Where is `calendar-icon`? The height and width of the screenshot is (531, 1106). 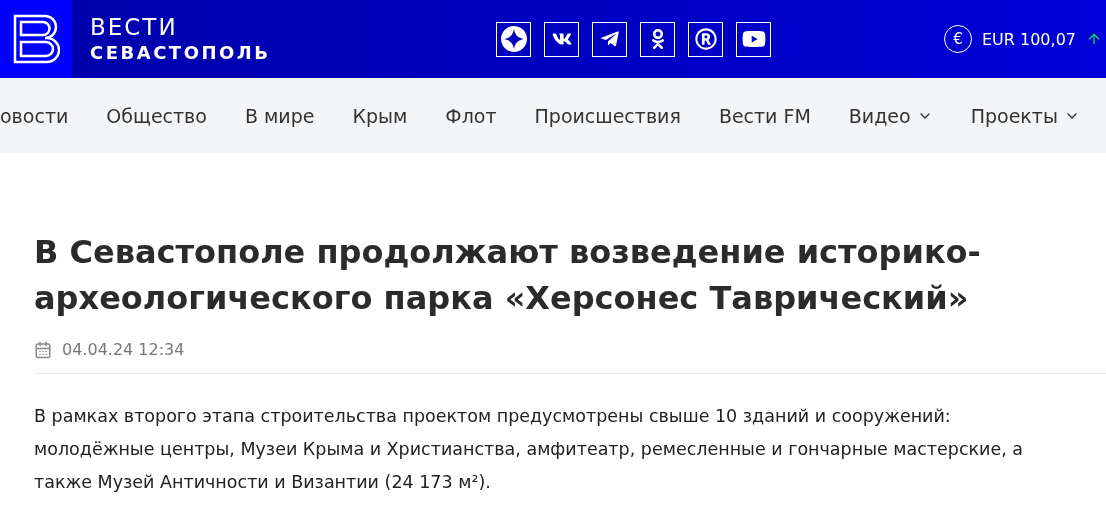
calendar-icon is located at coordinates (43, 349).